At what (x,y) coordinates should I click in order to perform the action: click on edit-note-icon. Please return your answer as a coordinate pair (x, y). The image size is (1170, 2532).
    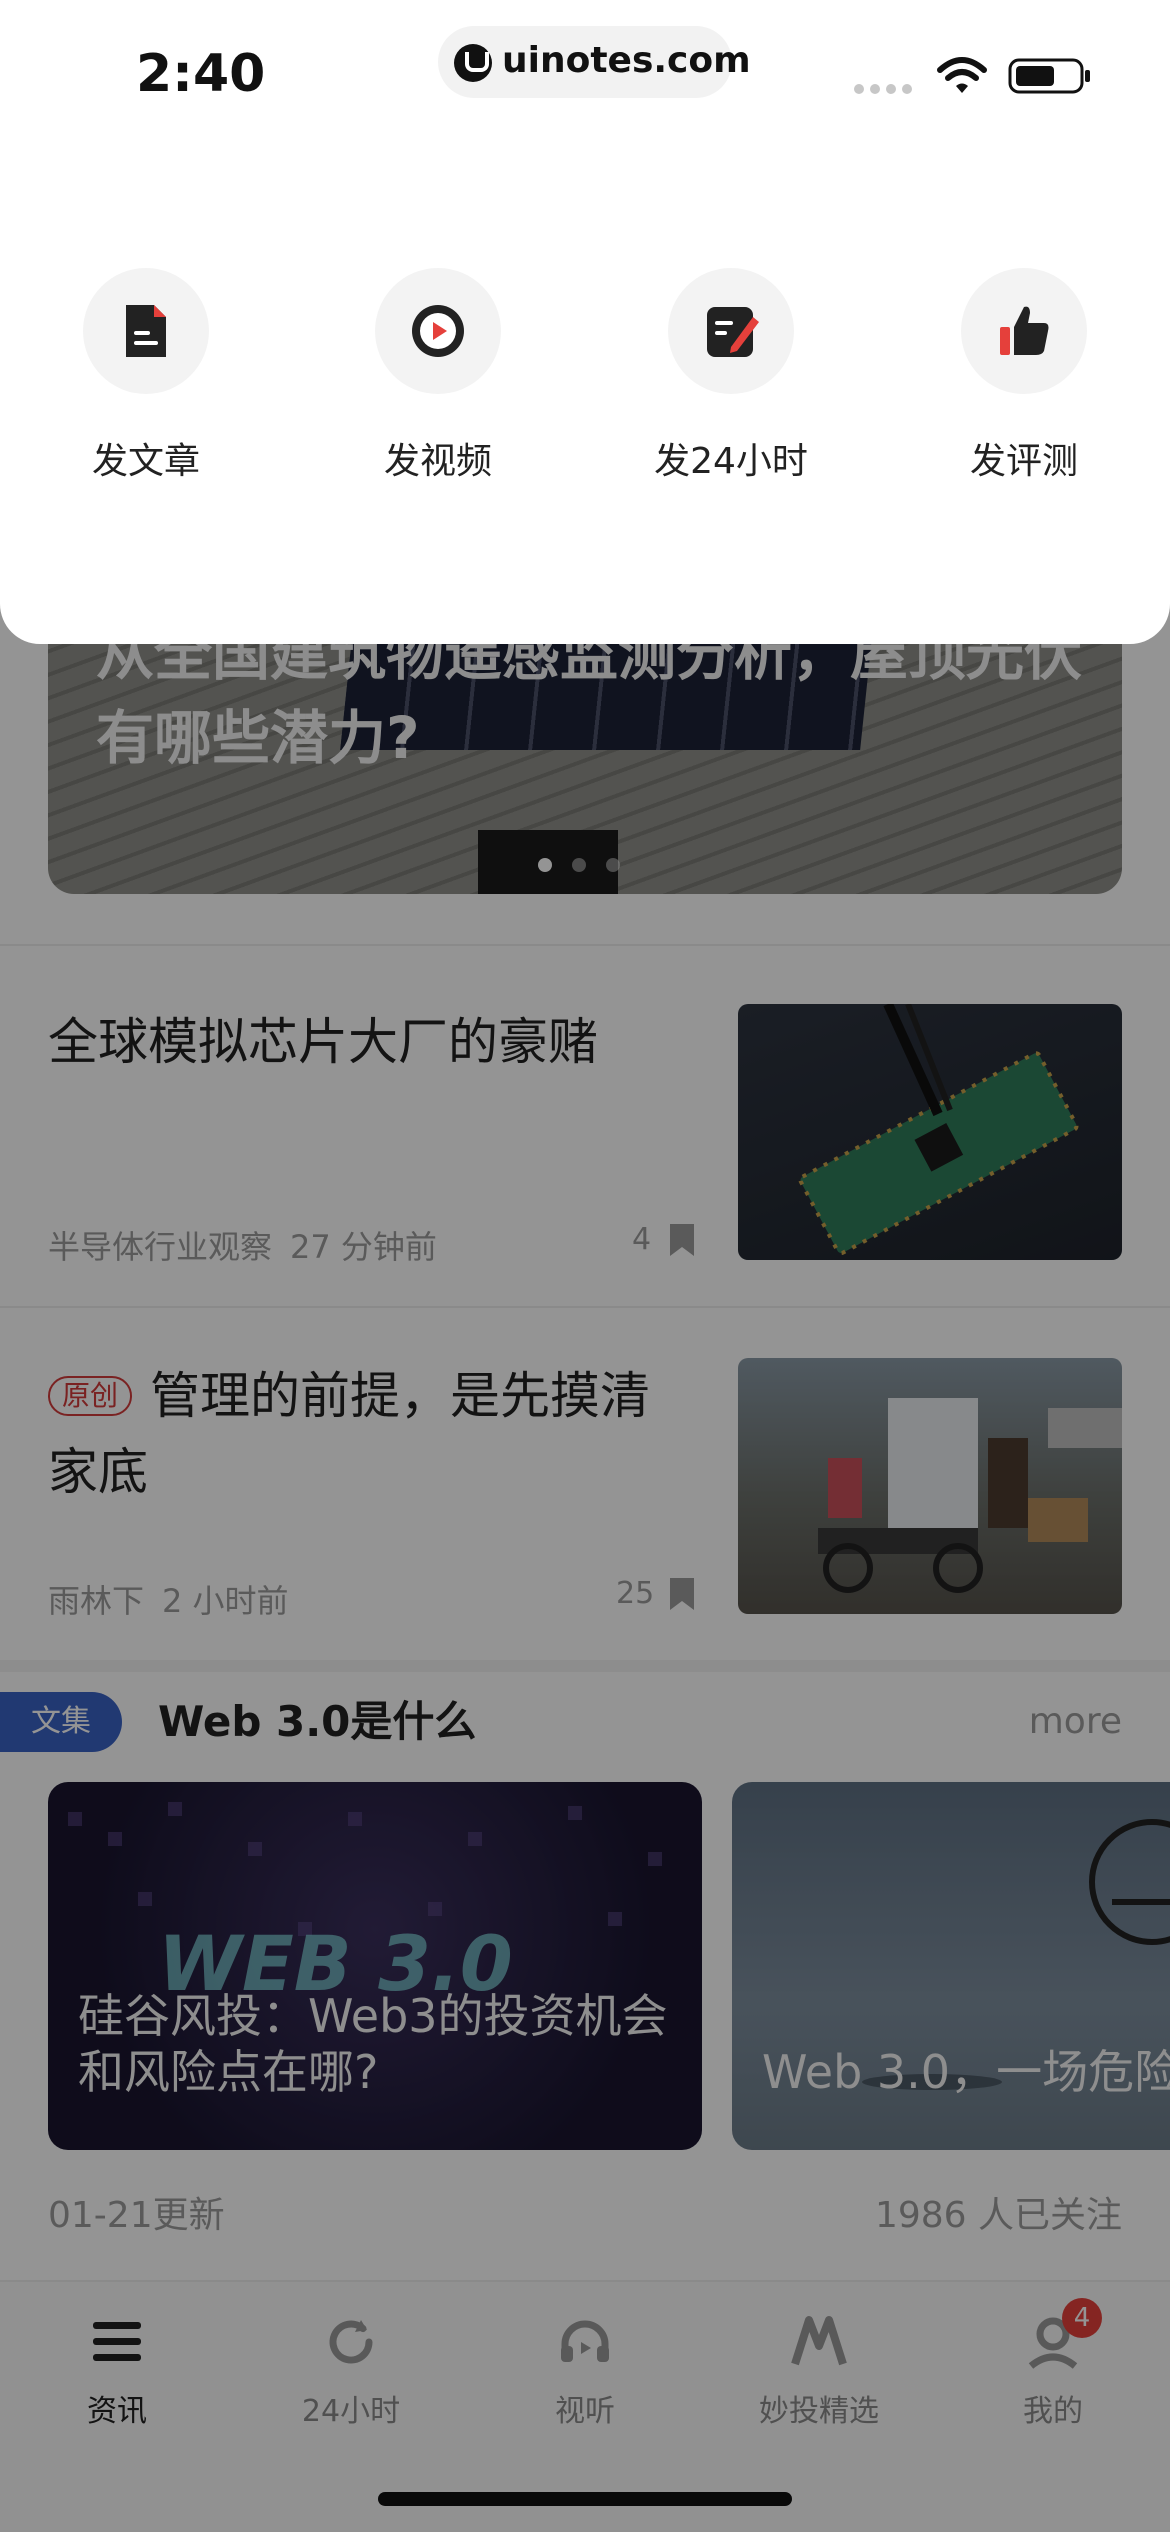
    Looking at the image, I should click on (733, 332).